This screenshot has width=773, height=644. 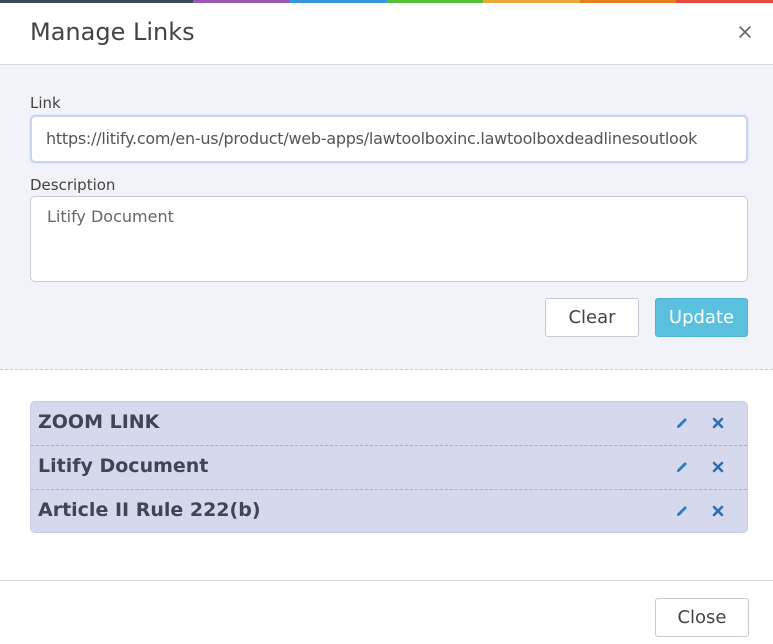 What do you see at coordinates (386, 612) in the screenshot?
I see `dialog-footer: Close` at bounding box center [386, 612].